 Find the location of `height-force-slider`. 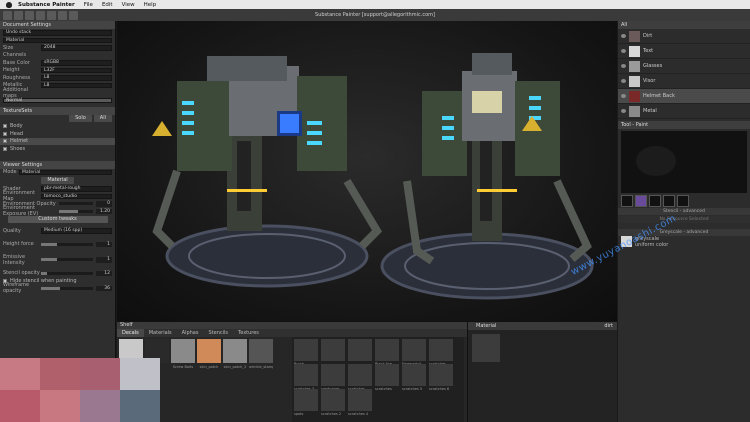

height-force-slider is located at coordinates (67, 244).